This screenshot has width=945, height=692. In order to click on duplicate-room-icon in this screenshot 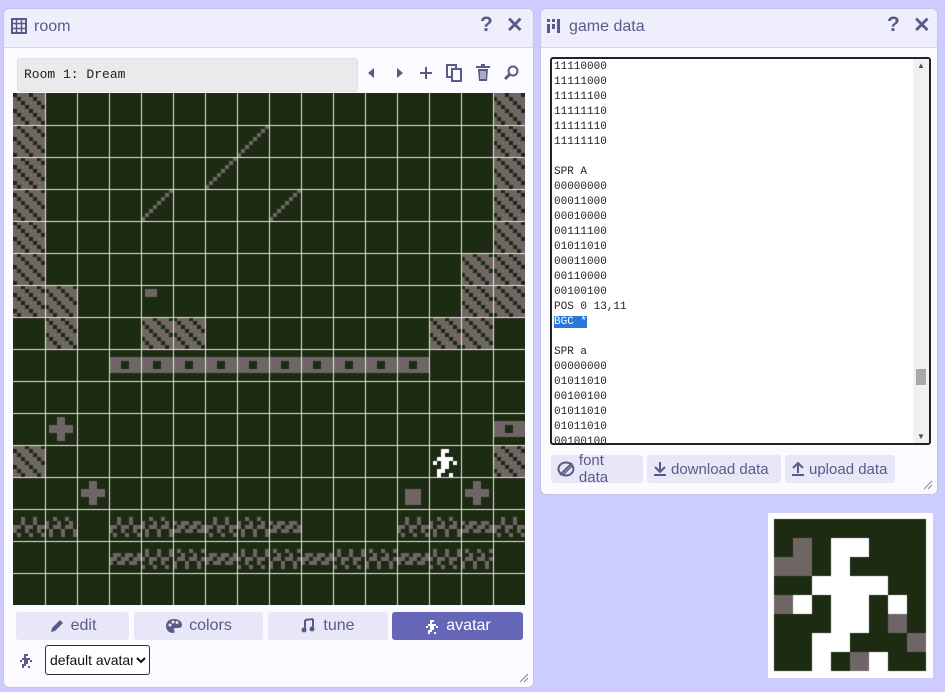, I will do `click(454, 73)`.